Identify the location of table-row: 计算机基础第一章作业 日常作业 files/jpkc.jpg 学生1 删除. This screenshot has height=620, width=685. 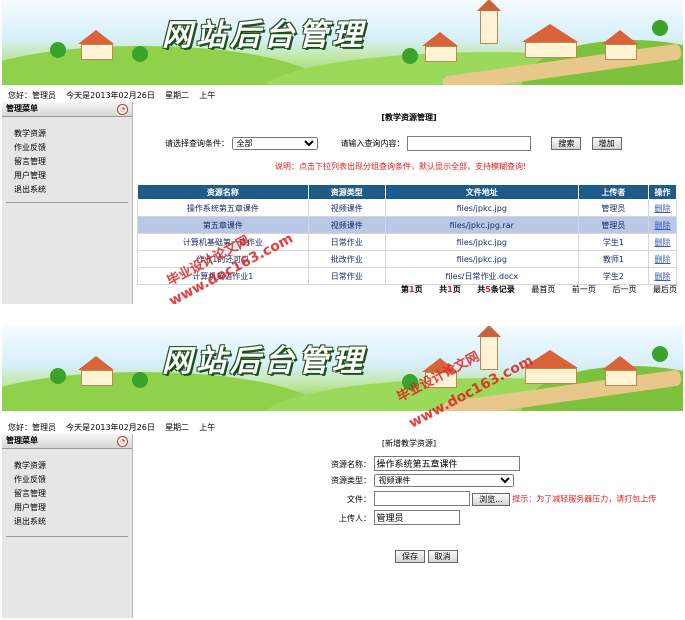
(407, 242).